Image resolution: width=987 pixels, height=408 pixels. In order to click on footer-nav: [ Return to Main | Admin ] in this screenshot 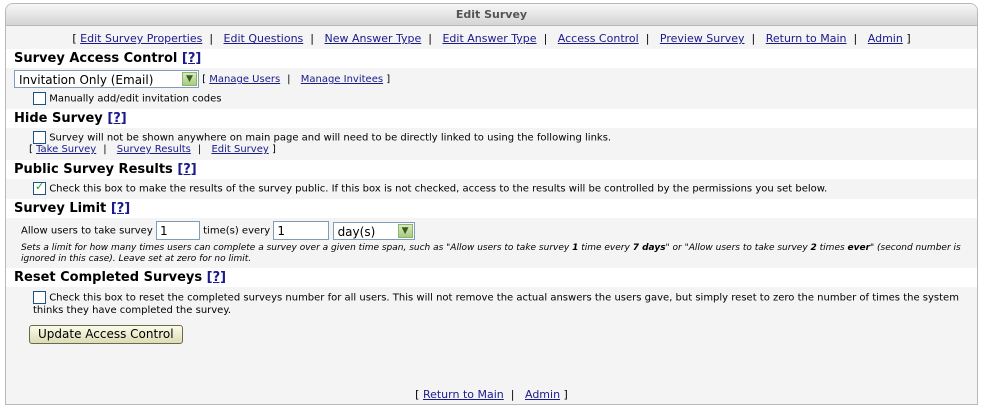, I will do `click(491, 394)`.